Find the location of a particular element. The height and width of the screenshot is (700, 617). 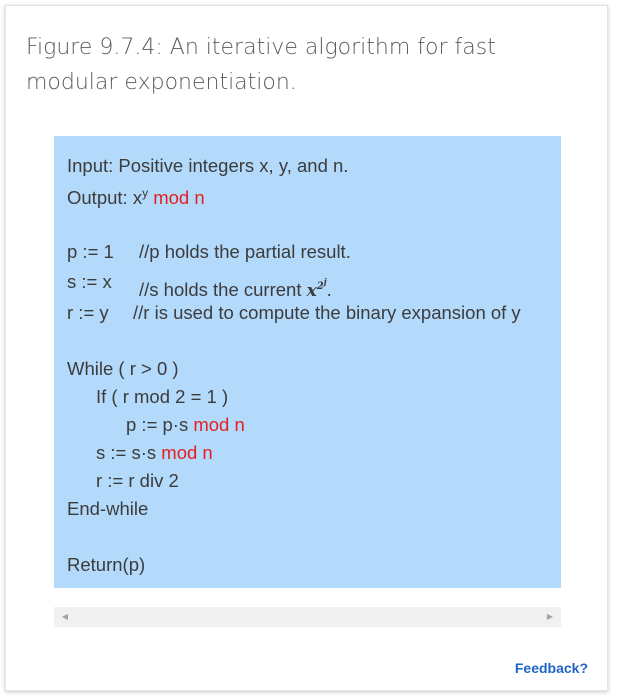

r-init-code: r := y is located at coordinates (88, 312).